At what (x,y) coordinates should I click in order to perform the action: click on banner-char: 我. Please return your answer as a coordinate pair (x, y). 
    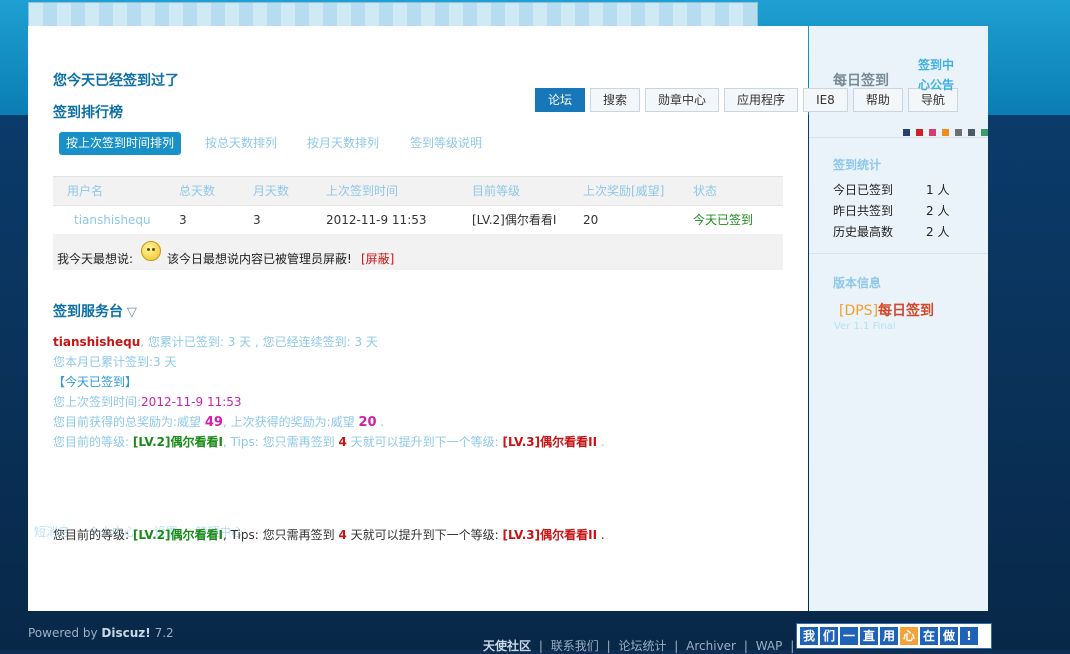
    Looking at the image, I should click on (809, 636).